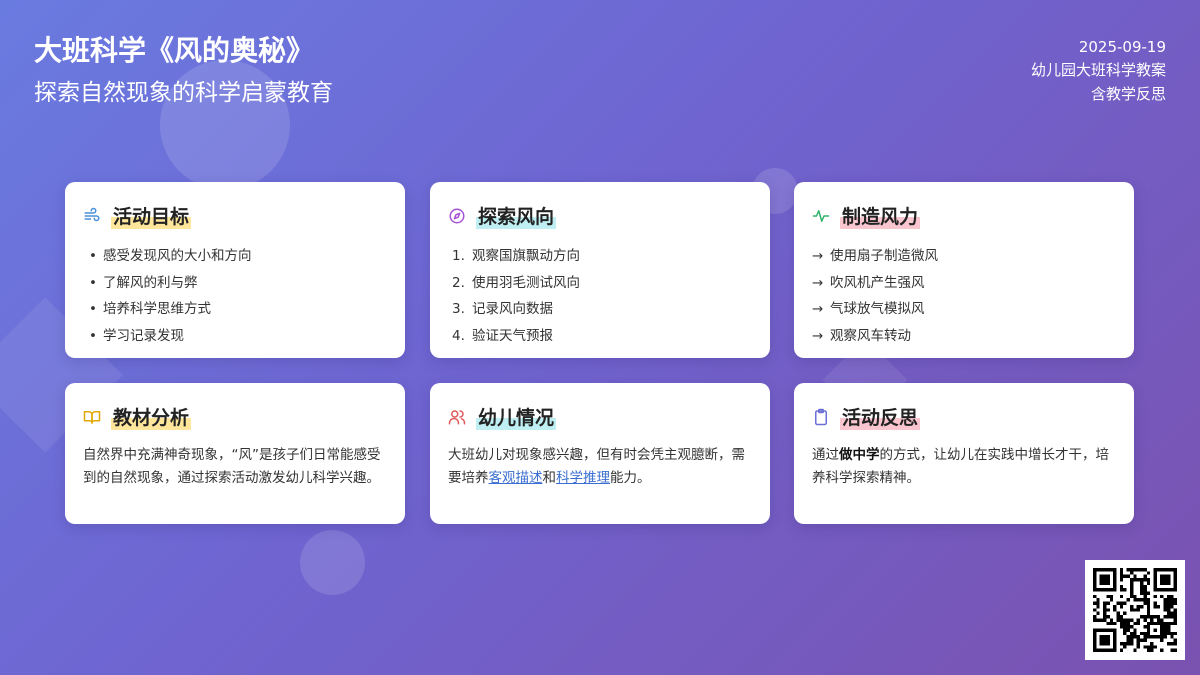 This screenshot has height=675, width=1200. What do you see at coordinates (516, 256) in the screenshot?
I see `list-item: 1. 观察国旗飘动方向` at bounding box center [516, 256].